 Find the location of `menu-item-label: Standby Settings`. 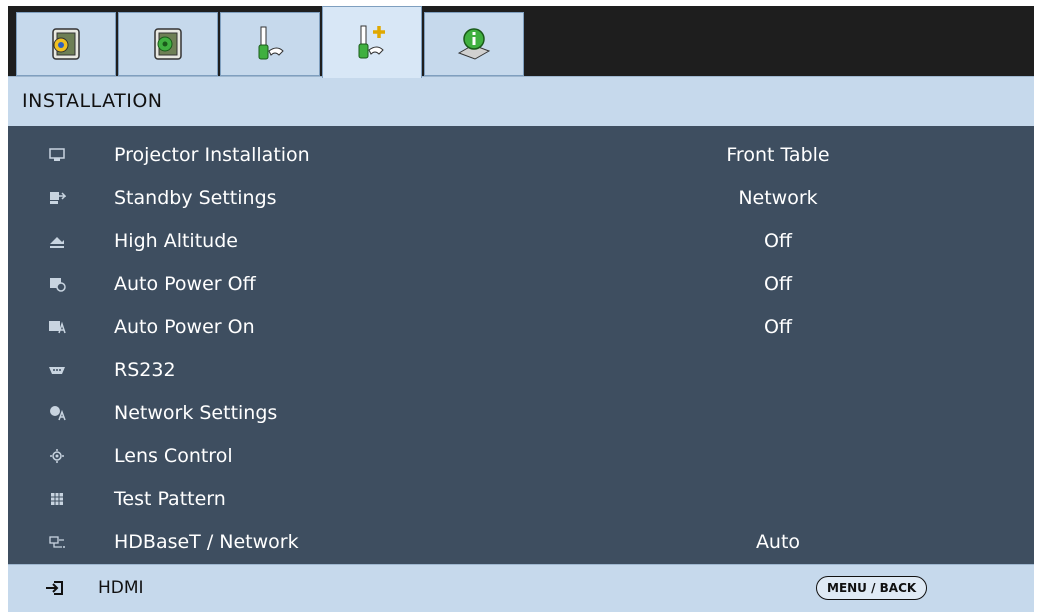

menu-item-label: Standby Settings is located at coordinates (195, 198).